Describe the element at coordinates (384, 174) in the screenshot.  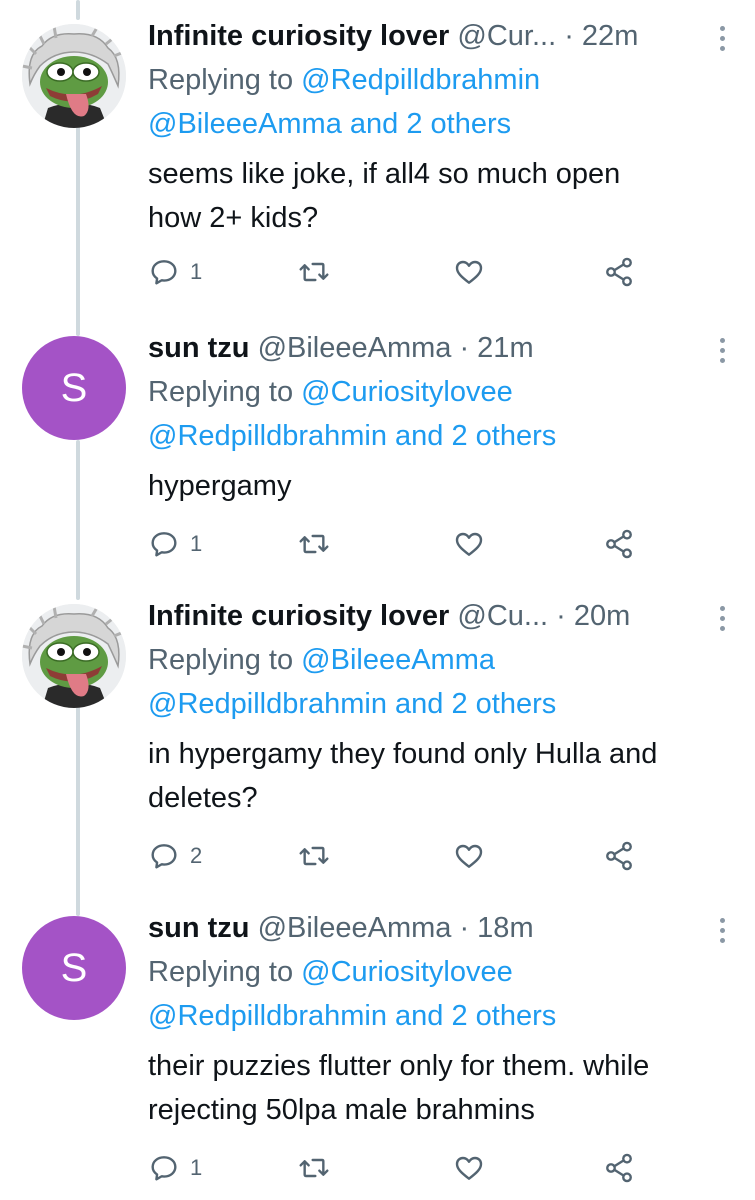
I see `tweet-text-line: seems like joke, if all4 so much open` at that location.